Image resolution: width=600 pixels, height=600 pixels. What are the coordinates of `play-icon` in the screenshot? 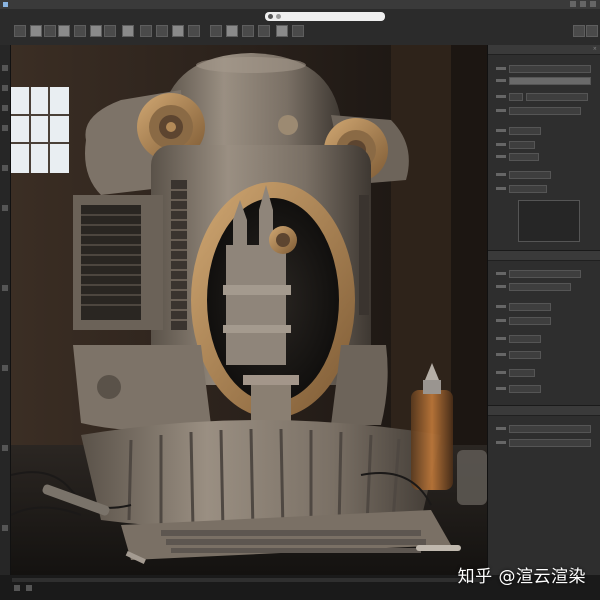 It's located at (17, 588).